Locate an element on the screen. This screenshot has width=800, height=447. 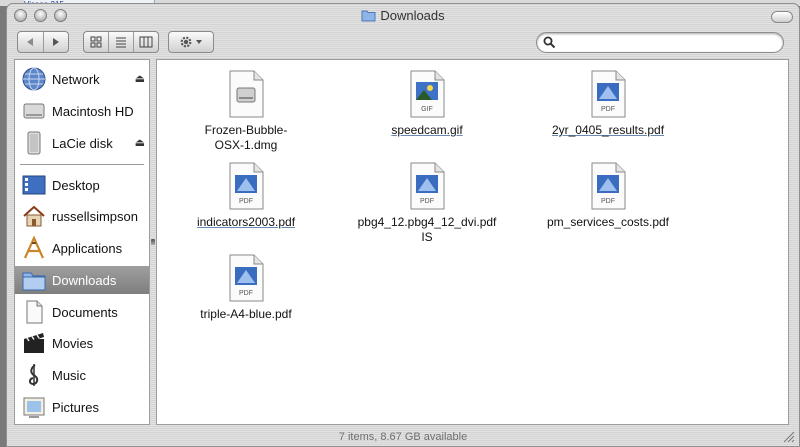
globe-icon is located at coordinates (34, 79).